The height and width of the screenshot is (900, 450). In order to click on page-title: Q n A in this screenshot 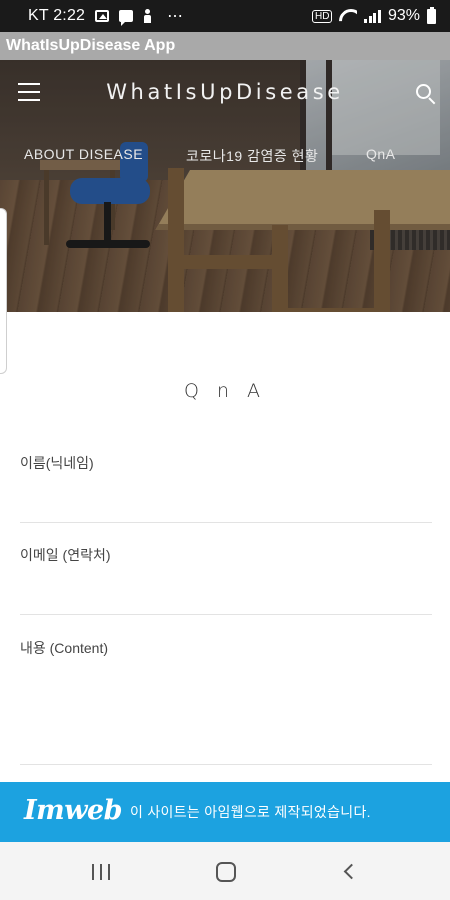, I will do `click(225, 391)`.